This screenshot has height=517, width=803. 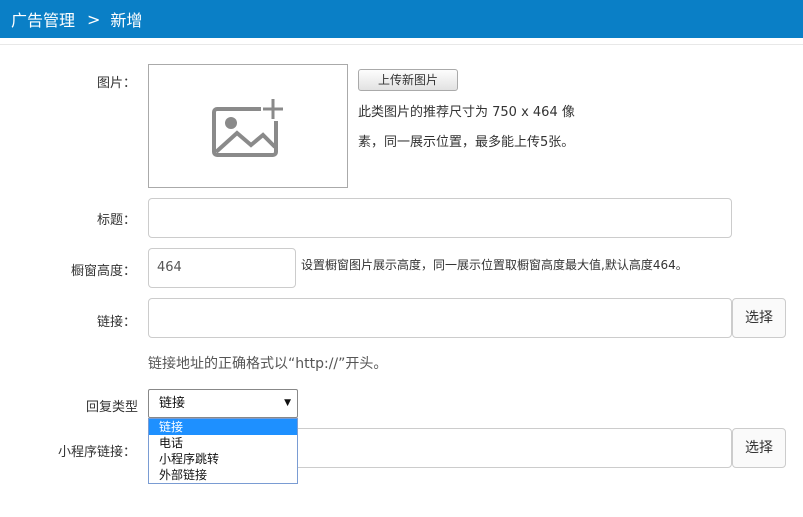 I want to click on image-label: 图片：, so click(x=116, y=83).